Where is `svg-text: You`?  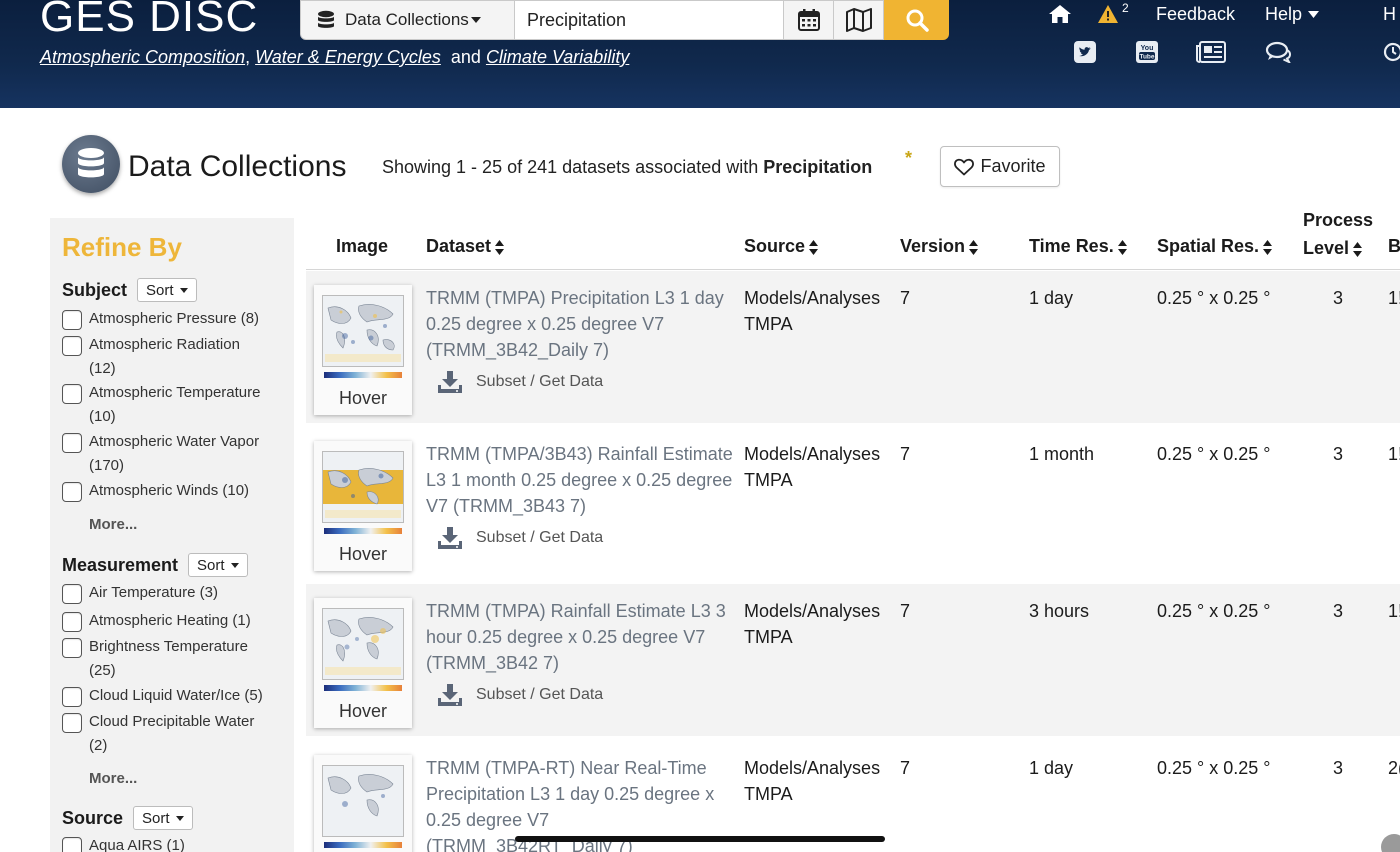 svg-text: You is located at coordinates (1147, 48).